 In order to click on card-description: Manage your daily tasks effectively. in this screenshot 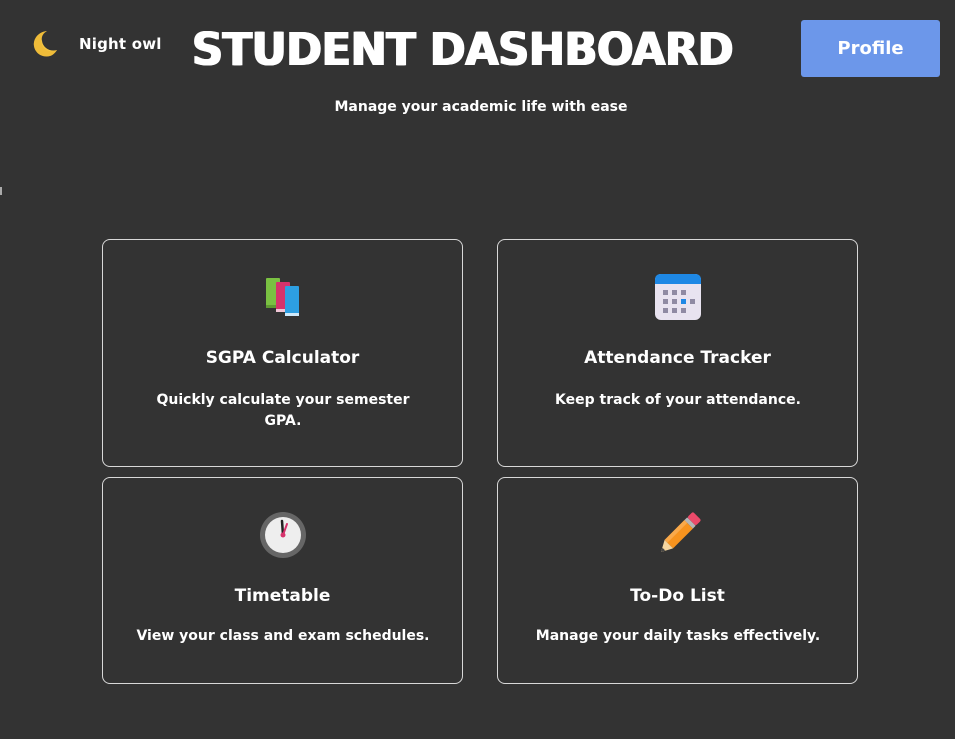, I will do `click(678, 636)`.